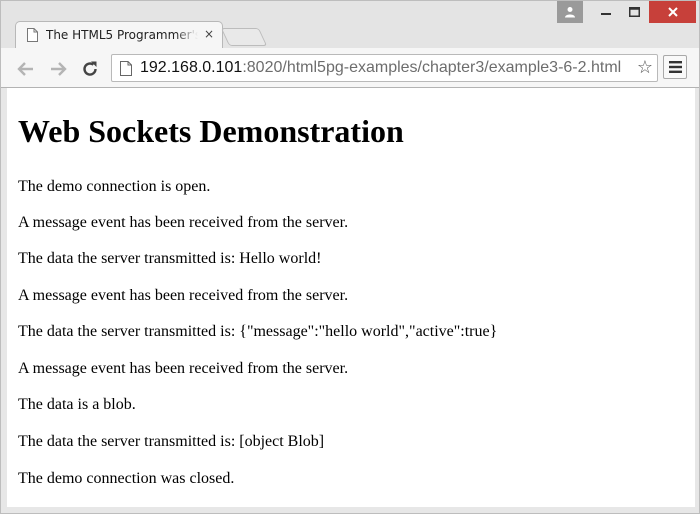 Image resolution: width=700 pixels, height=514 pixels. I want to click on reload-icon, so click(90, 68).